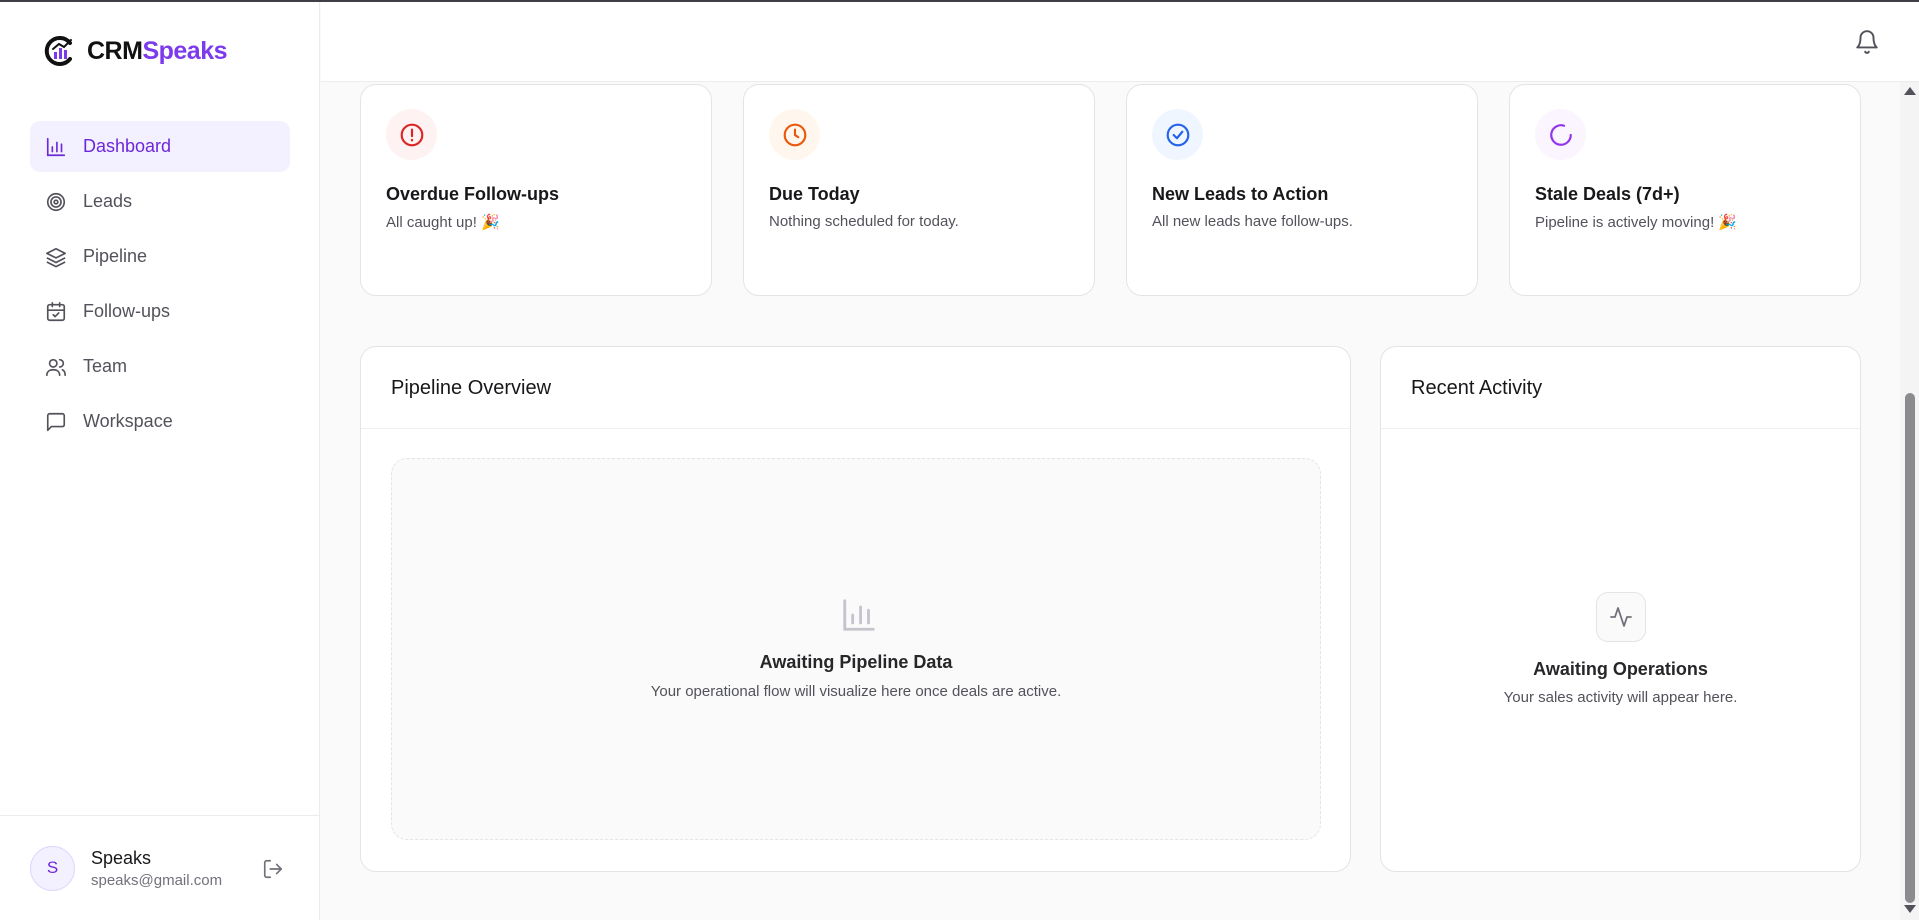 Image resolution: width=1919 pixels, height=920 pixels. What do you see at coordinates (411, 134) in the screenshot?
I see `alert-circle-icon` at bounding box center [411, 134].